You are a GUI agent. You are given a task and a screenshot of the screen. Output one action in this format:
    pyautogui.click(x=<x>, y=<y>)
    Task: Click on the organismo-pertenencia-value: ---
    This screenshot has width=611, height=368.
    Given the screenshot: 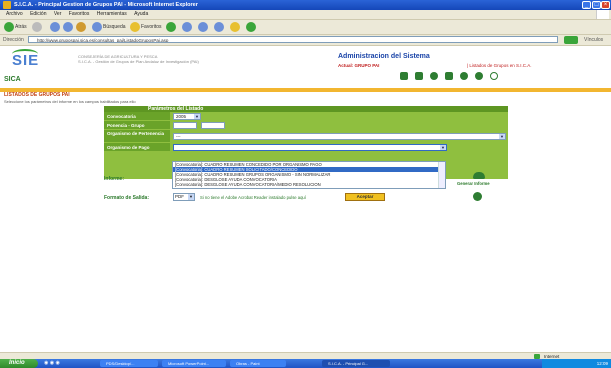 What is the action you would take?
    pyautogui.click(x=178, y=136)
    